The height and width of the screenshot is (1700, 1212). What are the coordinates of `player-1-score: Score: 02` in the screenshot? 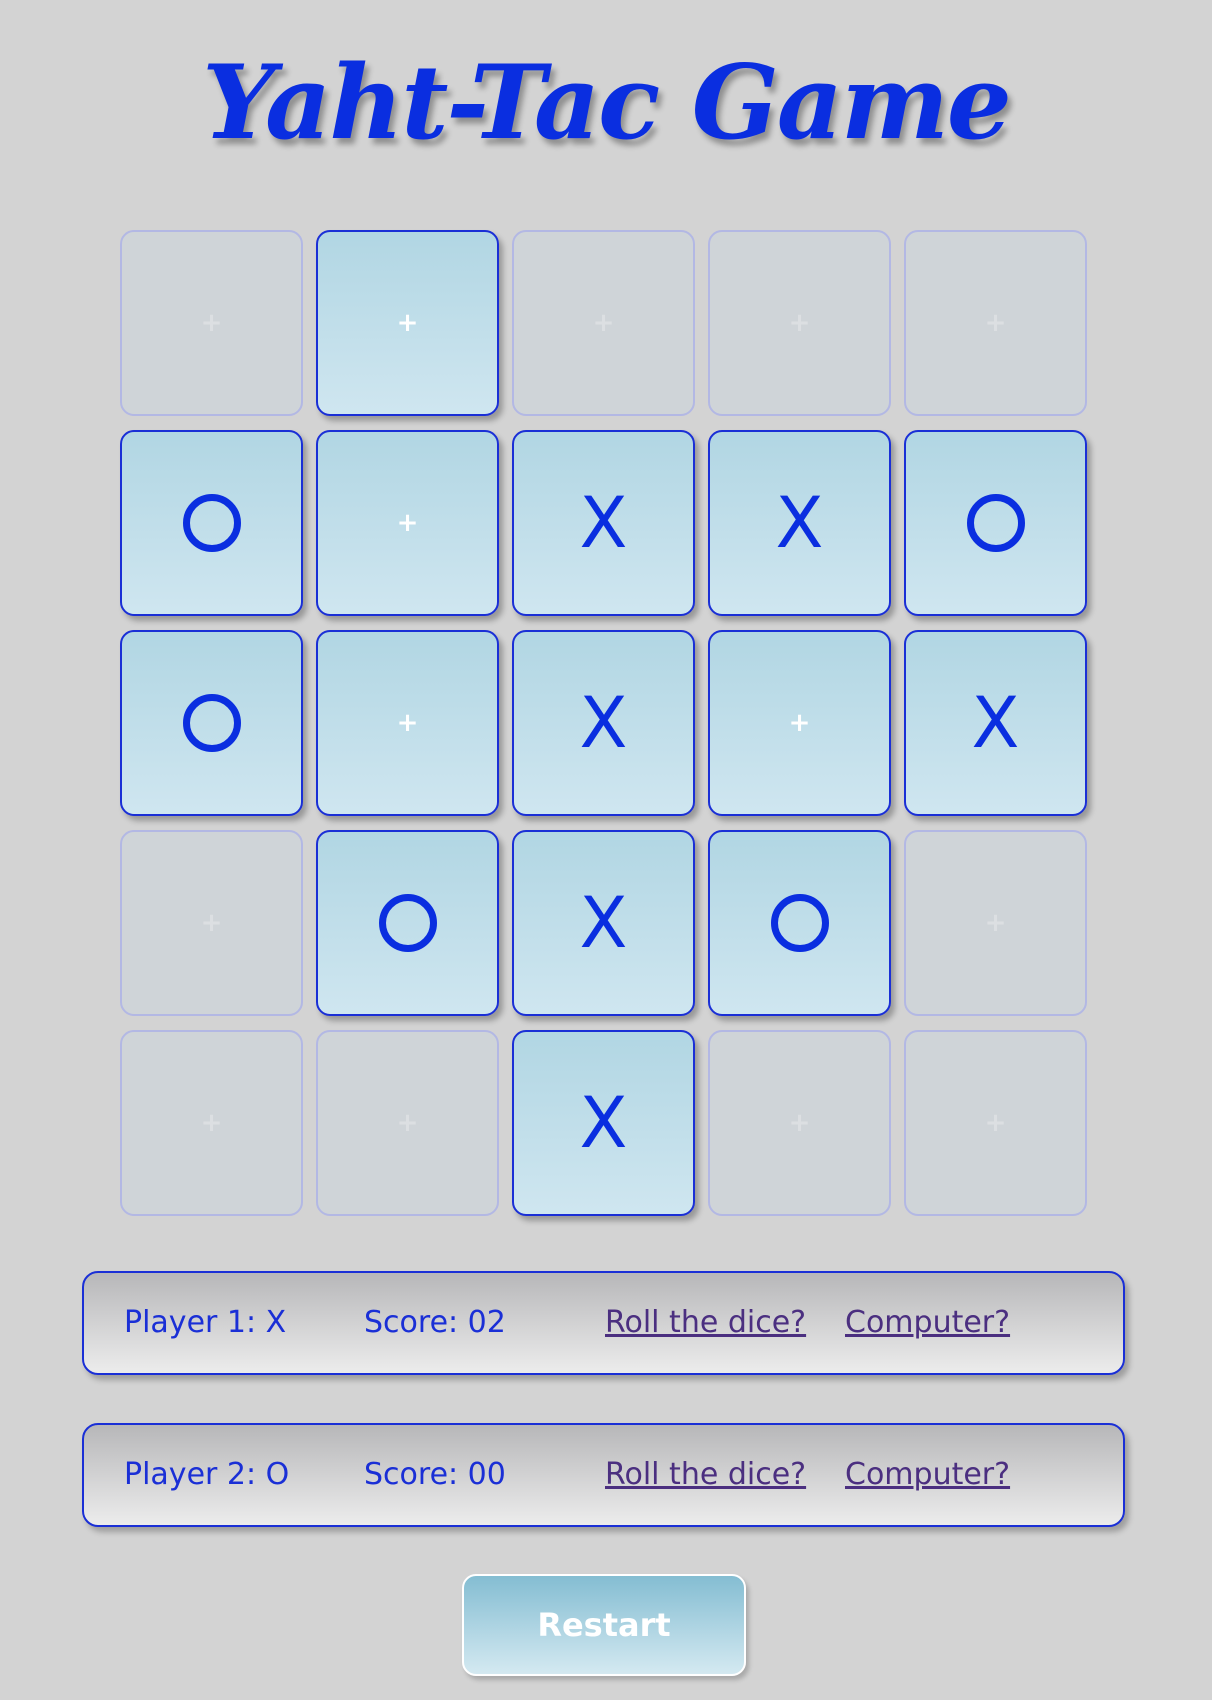 It's located at (435, 1322).